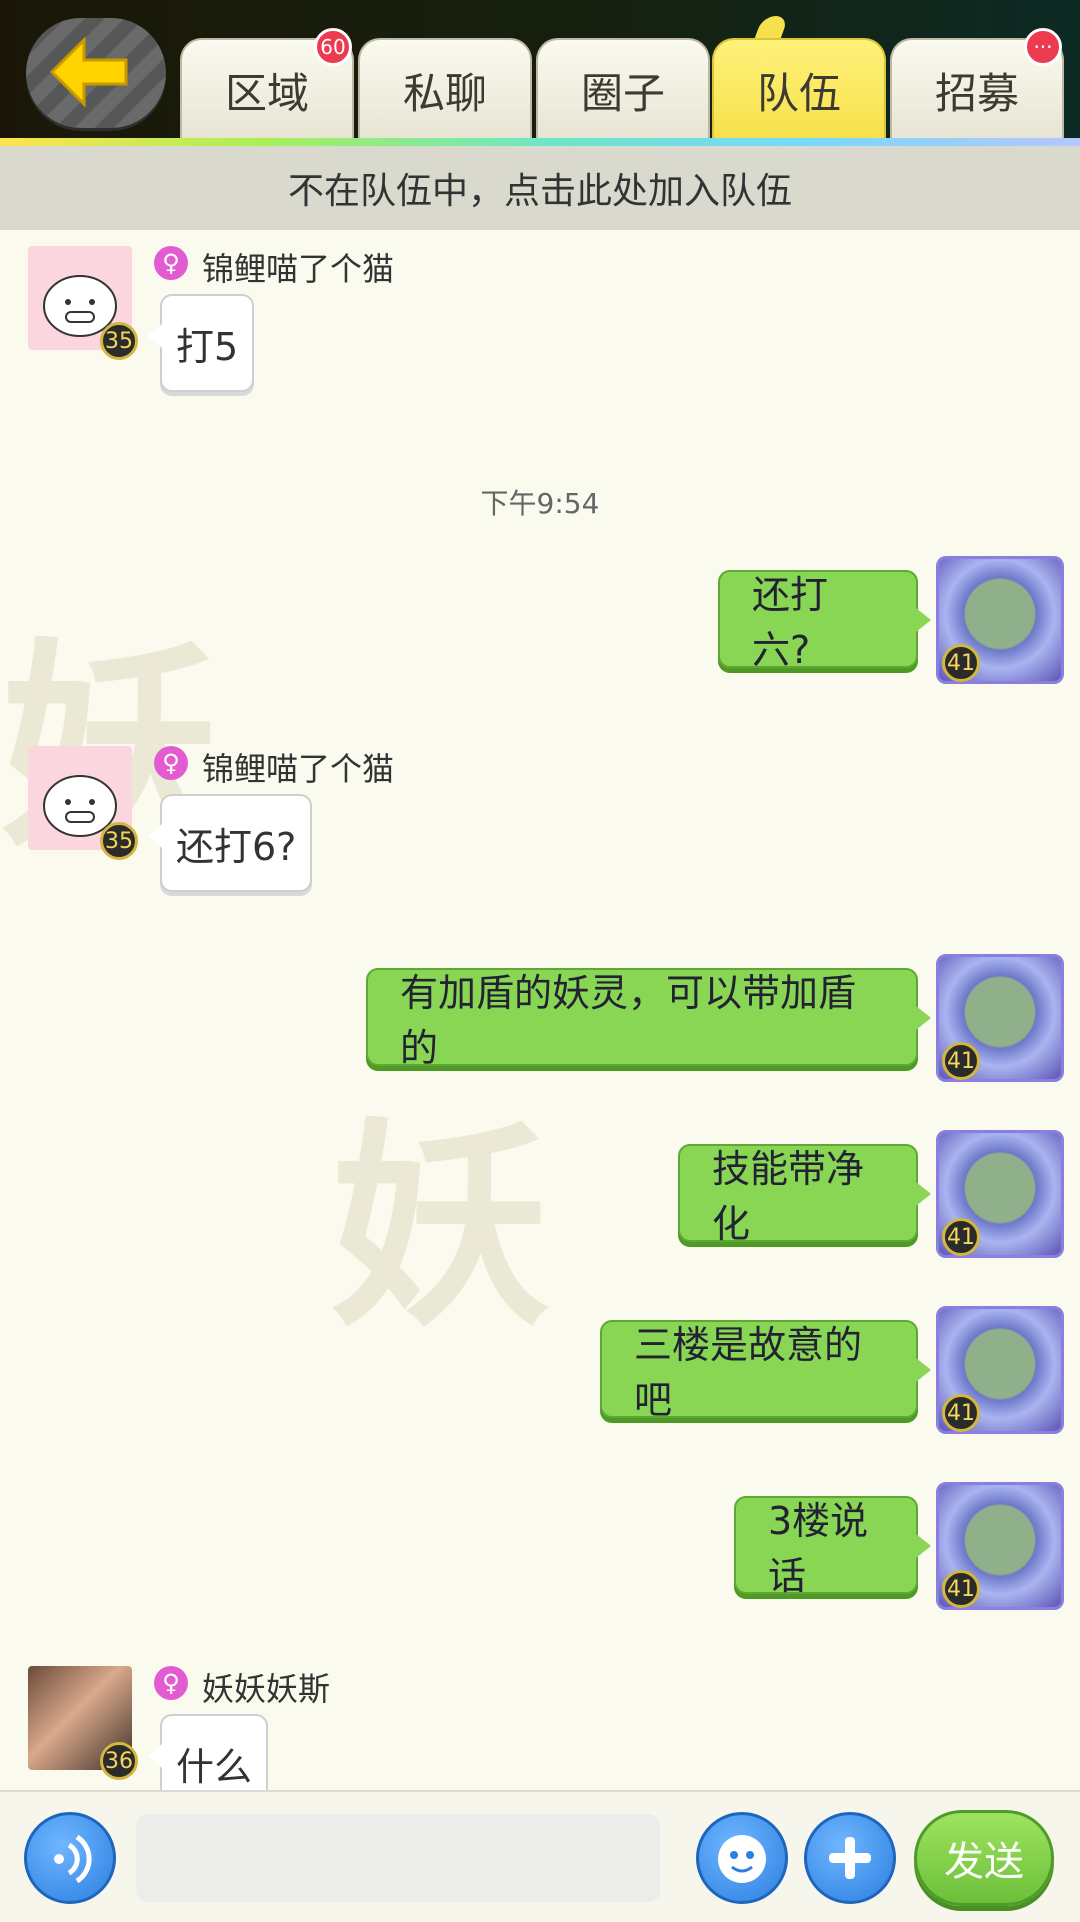  What do you see at coordinates (266, 1689) in the screenshot?
I see `username: 妖妖妖斯` at bounding box center [266, 1689].